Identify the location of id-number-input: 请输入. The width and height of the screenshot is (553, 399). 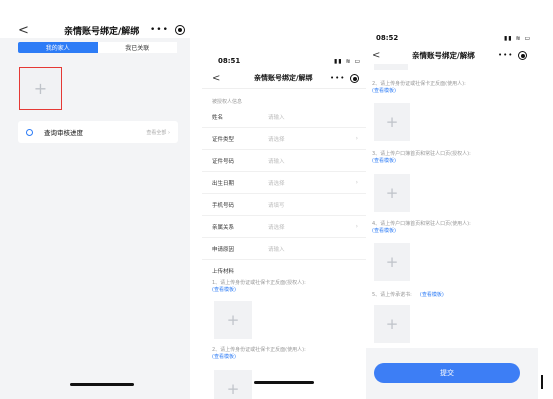
(276, 161).